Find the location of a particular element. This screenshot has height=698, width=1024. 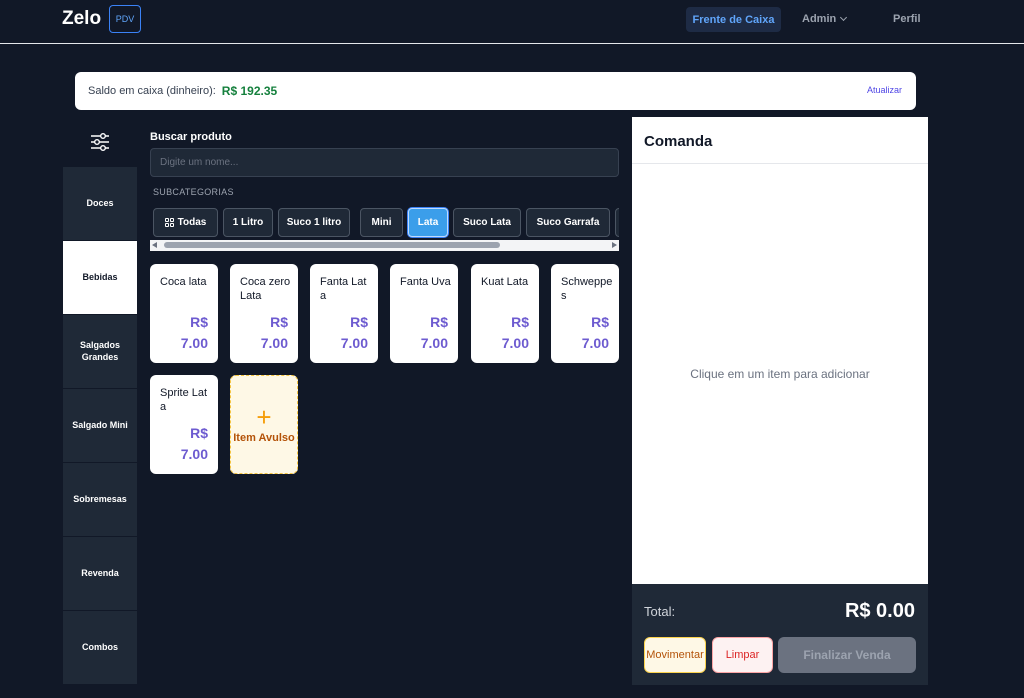

product-card: Fanta Uva R$ 7.00 is located at coordinates (424, 313).